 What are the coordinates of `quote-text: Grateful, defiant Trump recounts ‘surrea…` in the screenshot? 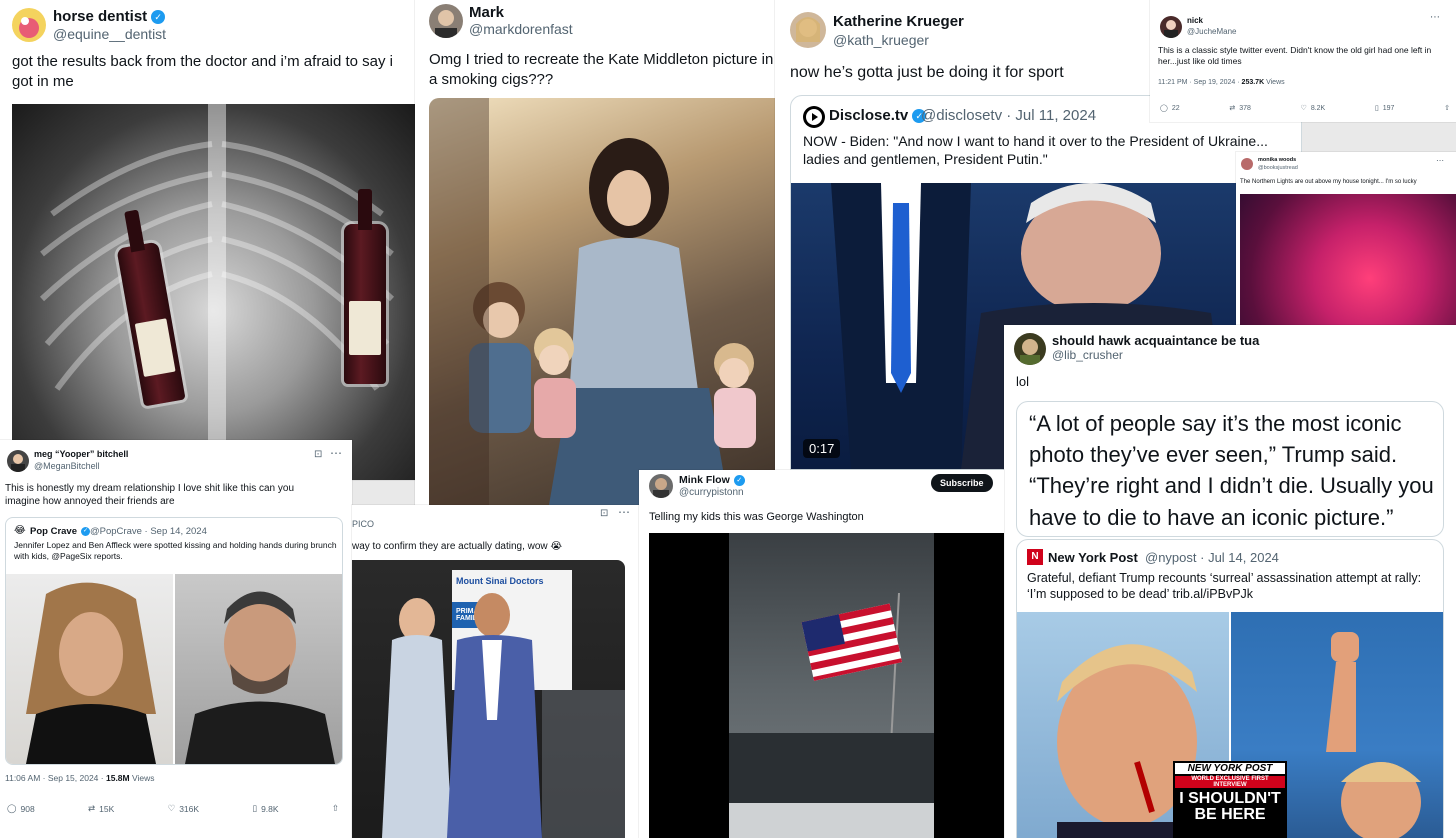 It's located at (1224, 586).